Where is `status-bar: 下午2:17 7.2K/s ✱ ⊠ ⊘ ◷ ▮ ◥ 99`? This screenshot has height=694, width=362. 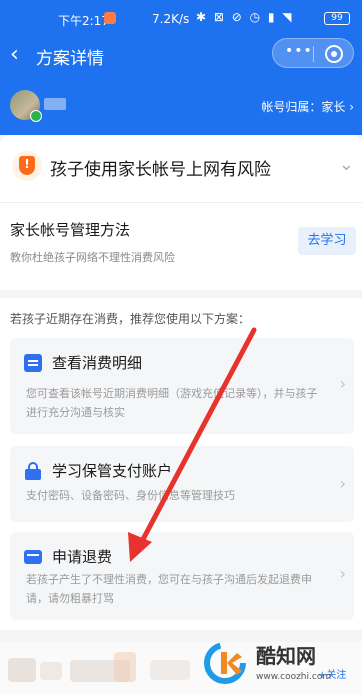 status-bar: 下午2:17 7.2K/s ✱ ⊠ ⊘ ◷ ▮ ◥ 99 is located at coordinates (181, 18).